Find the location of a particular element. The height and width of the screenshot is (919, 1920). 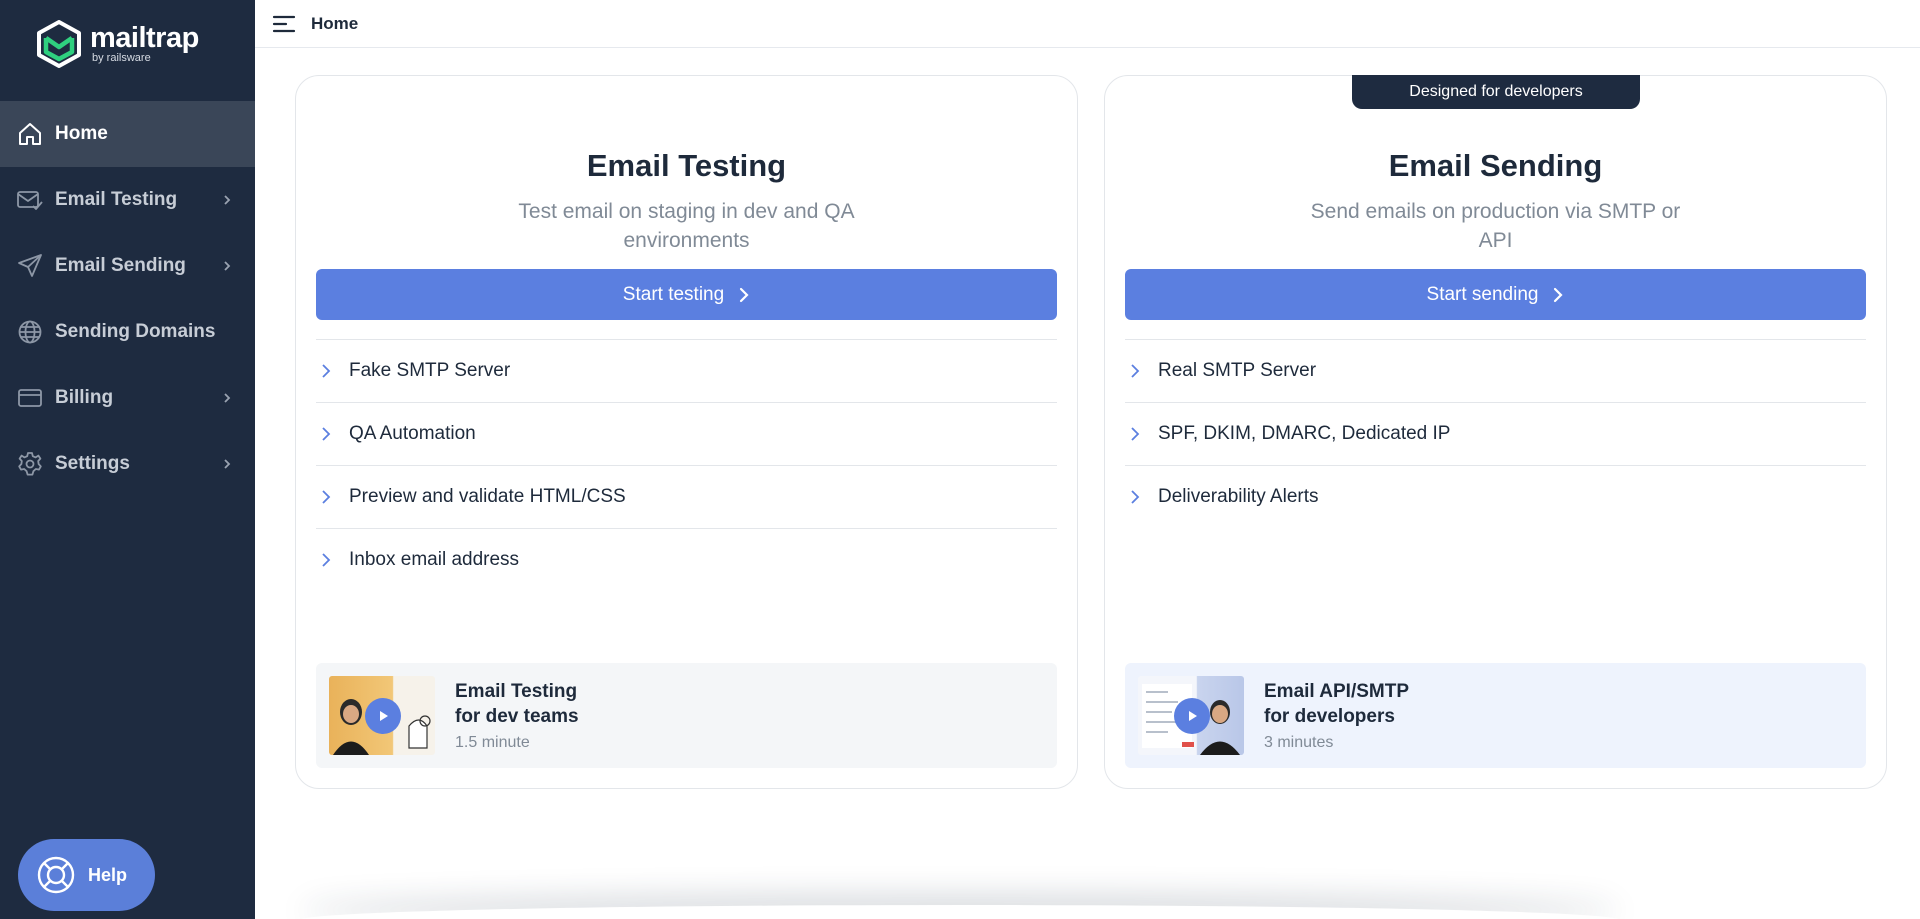

help-label: Help is located at coordinates (108, 874).